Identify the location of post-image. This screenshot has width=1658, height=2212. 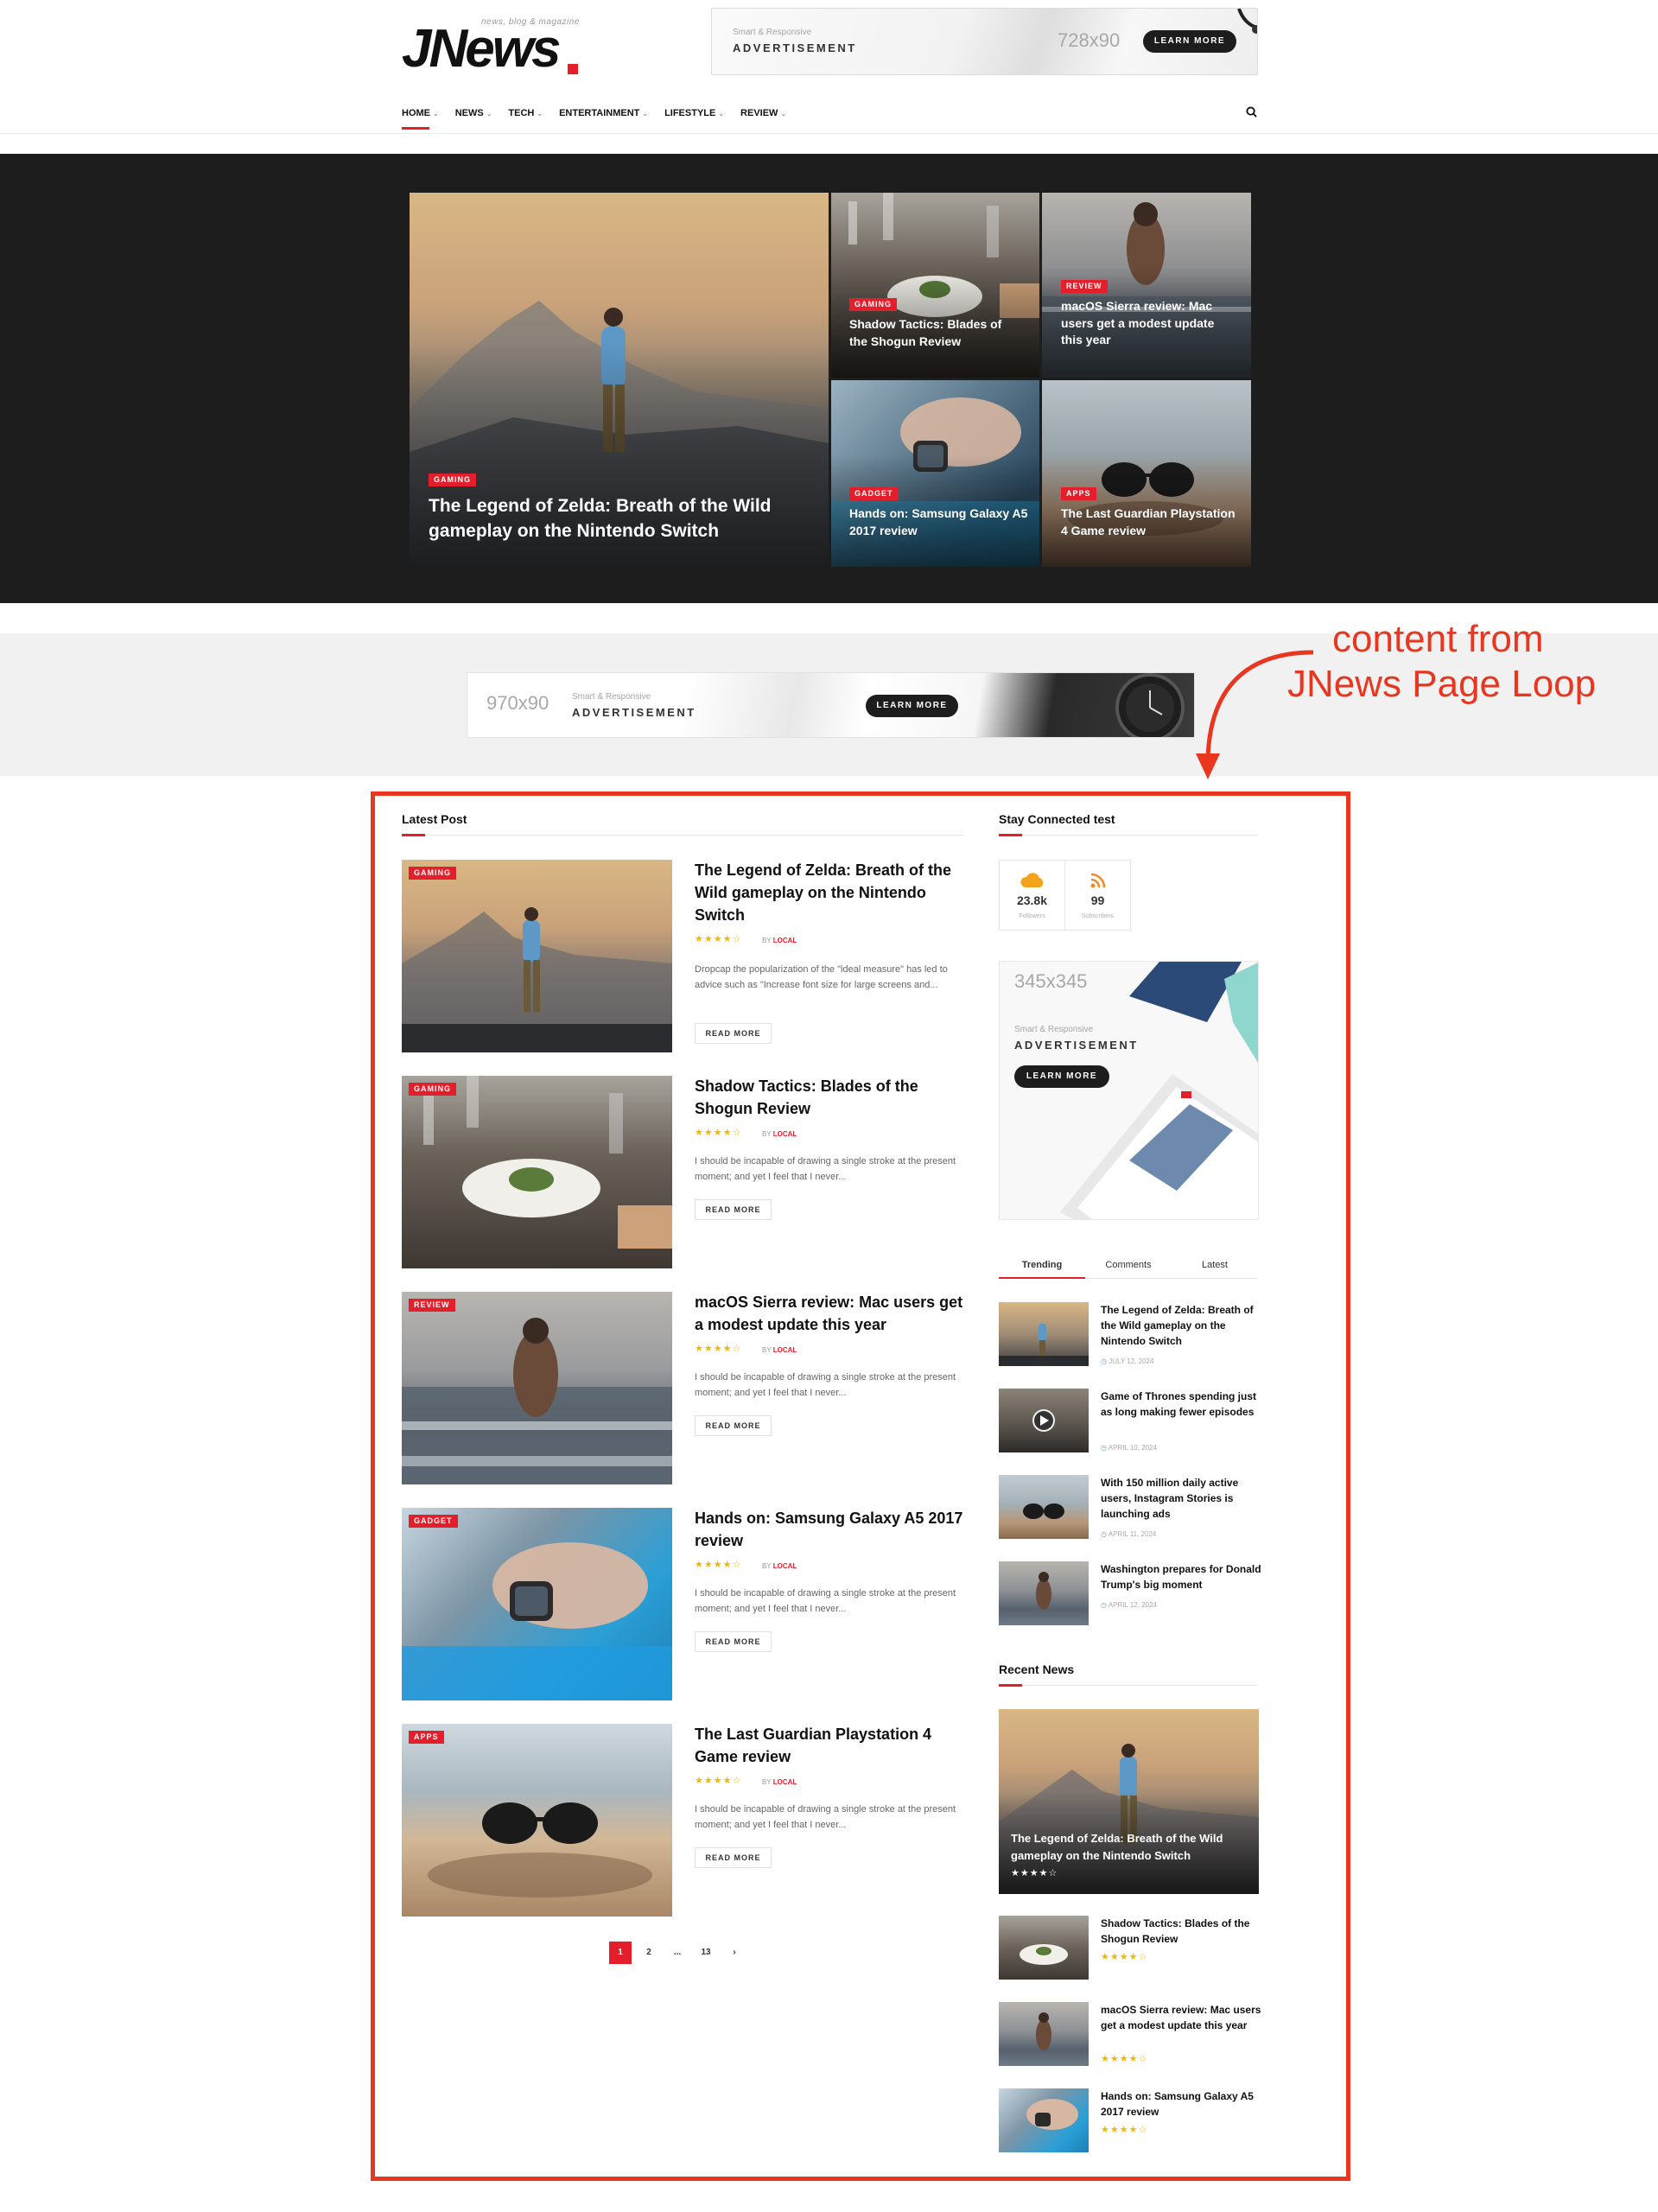
(537, 1401).